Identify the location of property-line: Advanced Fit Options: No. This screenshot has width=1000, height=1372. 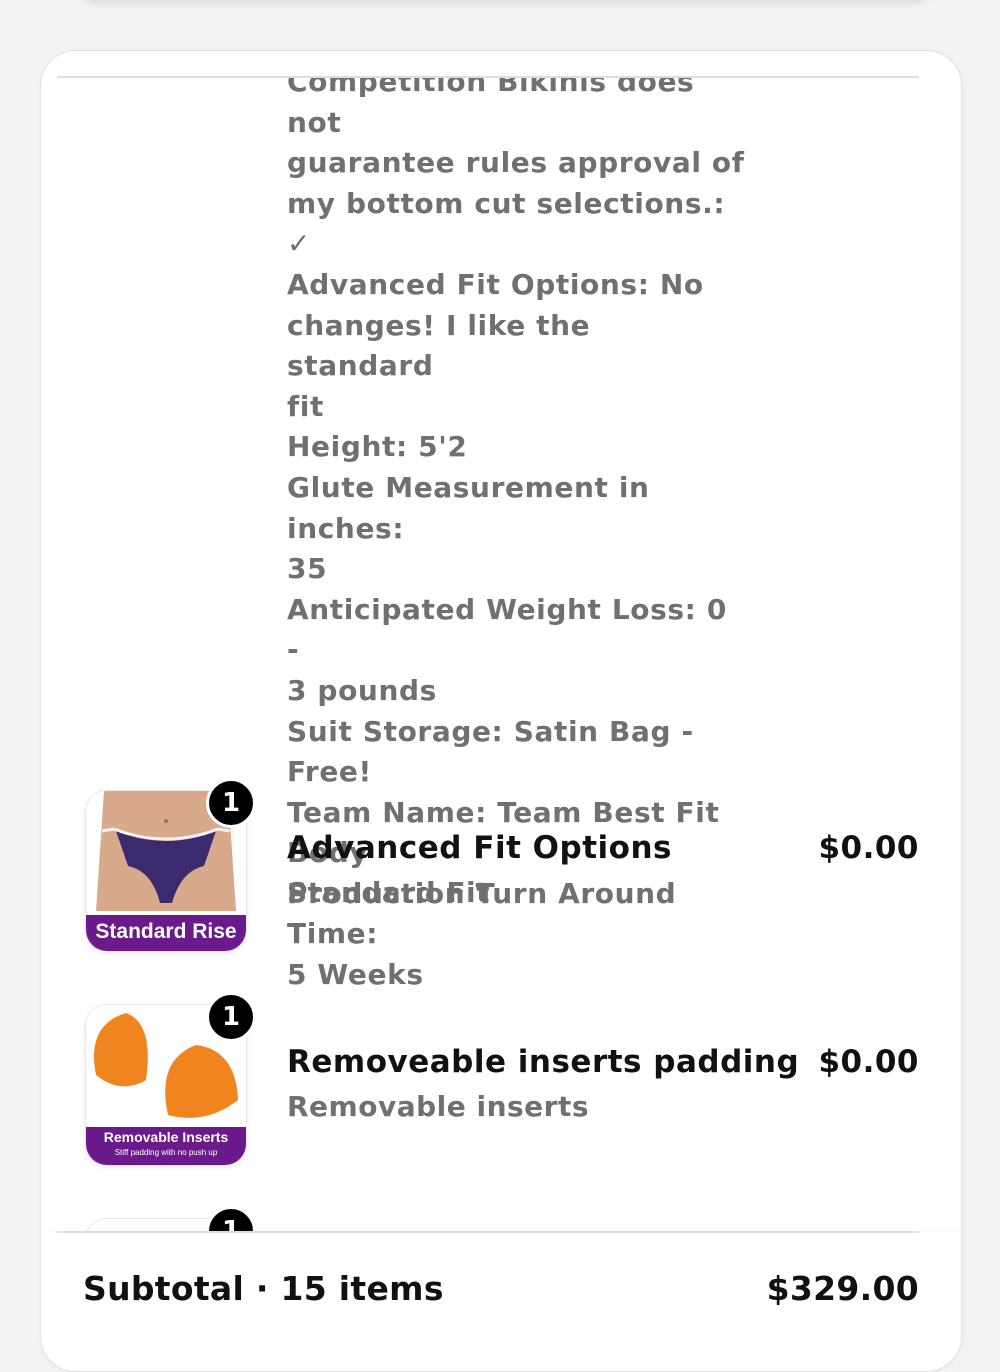
(495, 284).